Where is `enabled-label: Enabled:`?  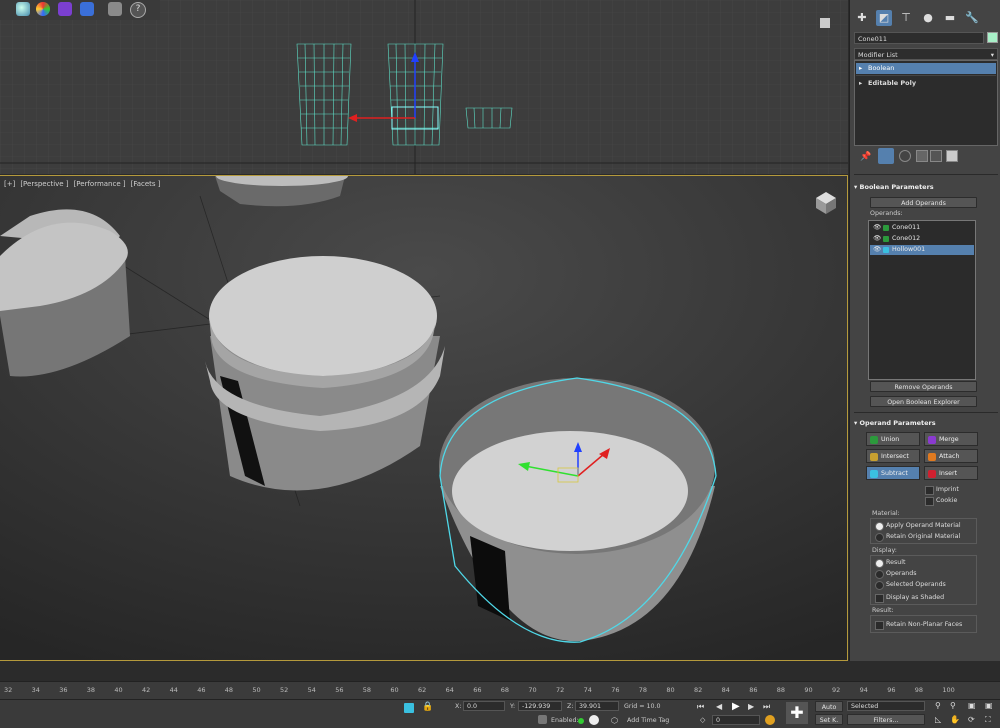
enabled-label: Enabled: is located at coordinates (565, 720).